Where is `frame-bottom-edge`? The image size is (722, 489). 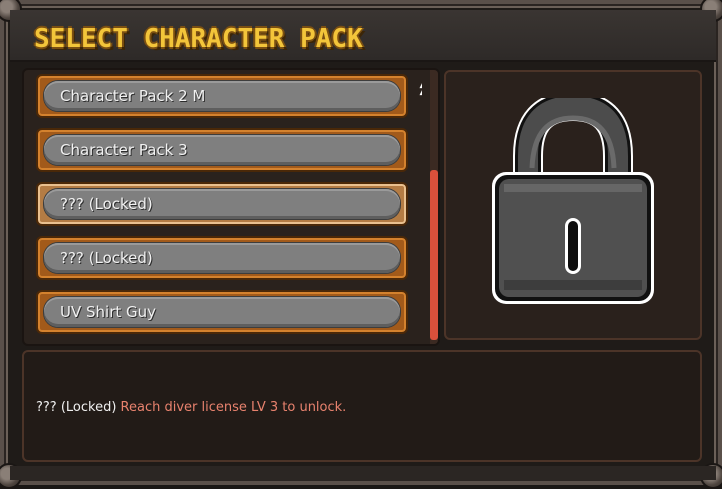
frame-bottom-edge is located at coordinates (363, 473).